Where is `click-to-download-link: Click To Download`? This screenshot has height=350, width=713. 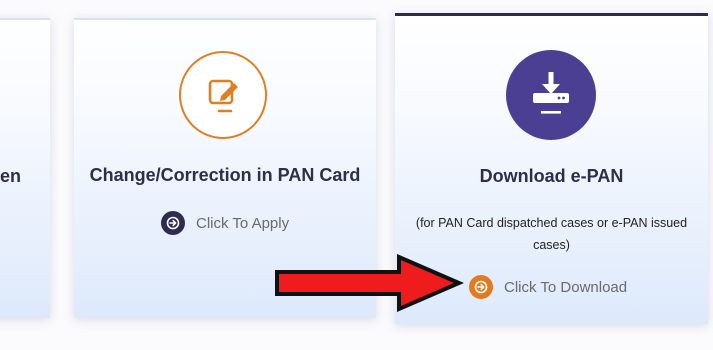 click-to-download-link: Click To Download is located at coordinates (548, 287).